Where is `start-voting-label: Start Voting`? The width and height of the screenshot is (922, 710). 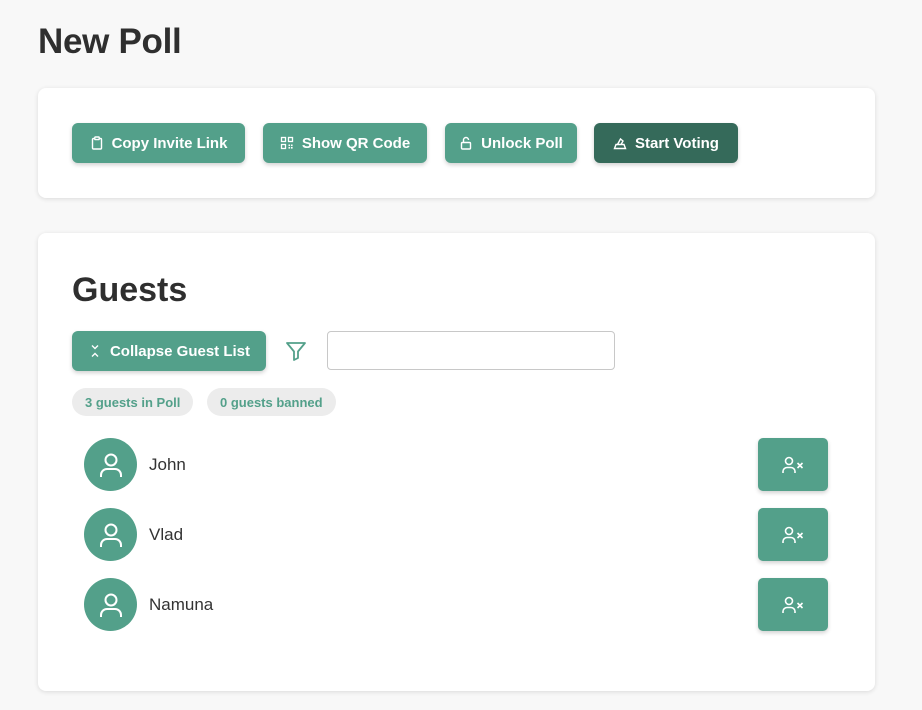 start-voting-label: Start Voting is located at coordinates (677, 143).